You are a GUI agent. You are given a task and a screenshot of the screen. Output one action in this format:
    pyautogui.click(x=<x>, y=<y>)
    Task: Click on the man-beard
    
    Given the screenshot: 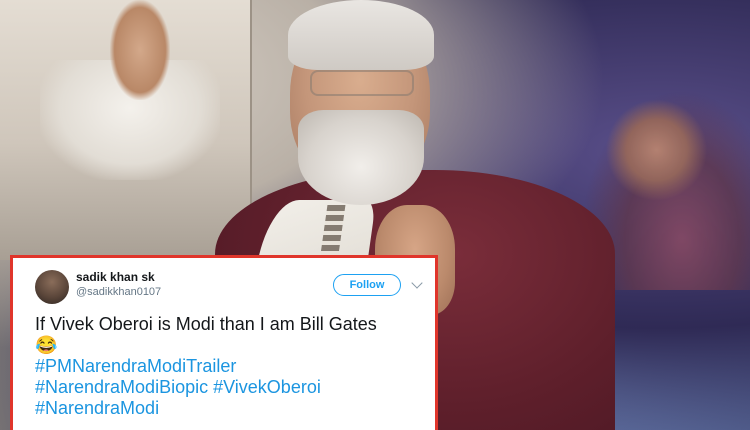 What is the action you would take?
    pyautogui.click(x=361, y=157)
    